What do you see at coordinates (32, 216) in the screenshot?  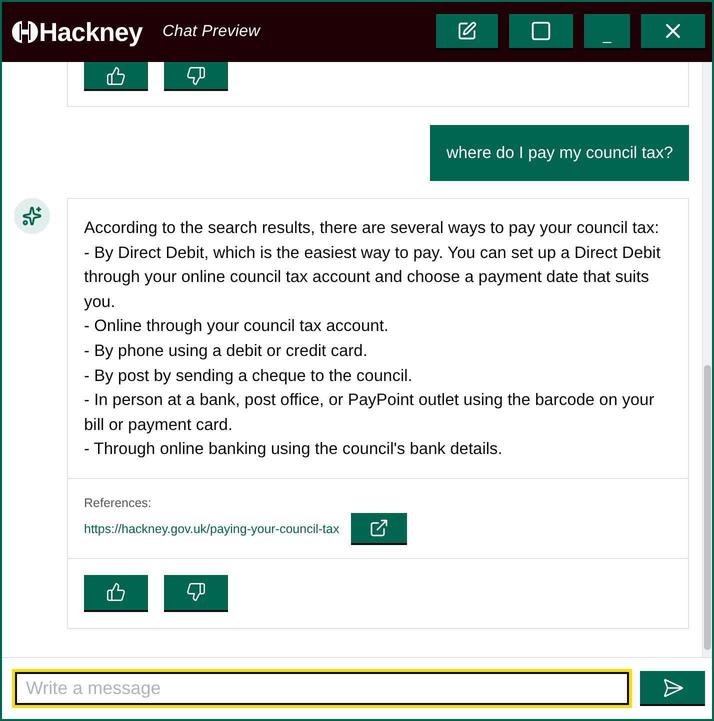 I see `sparkle-avatar-icon` at bounding box center [32, 216].